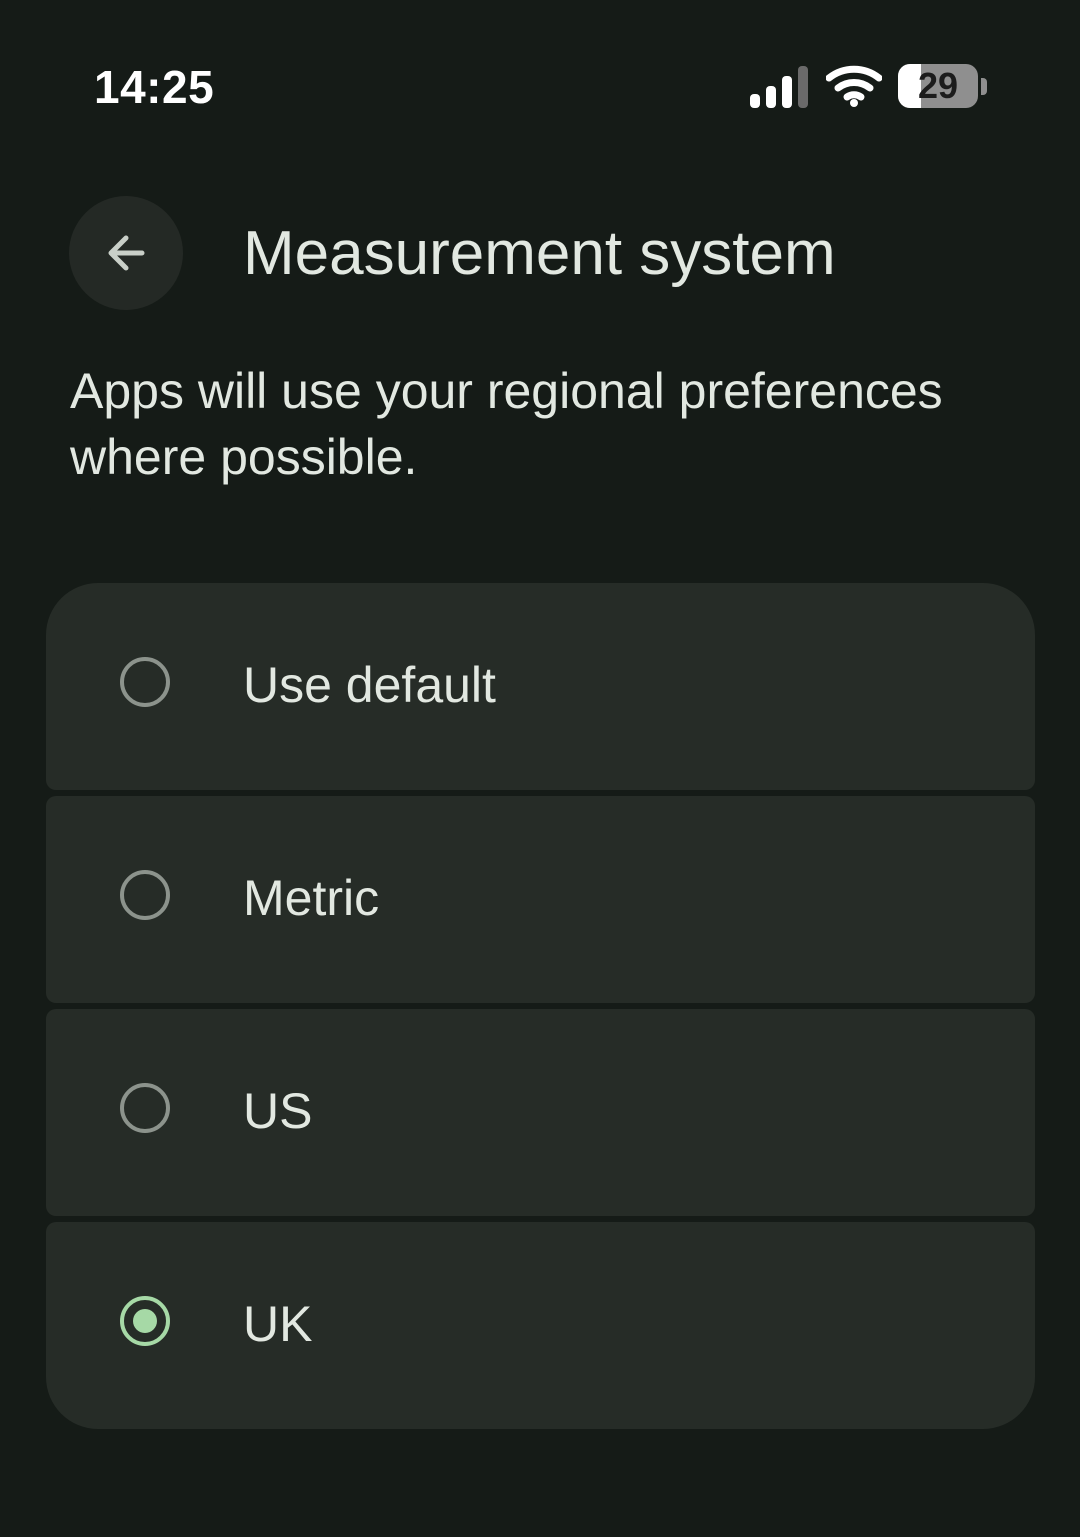  What do you see at coordinates (540, 1112) in the screenshot?
I see `option-us: US` at bounding box center [540, 1112].